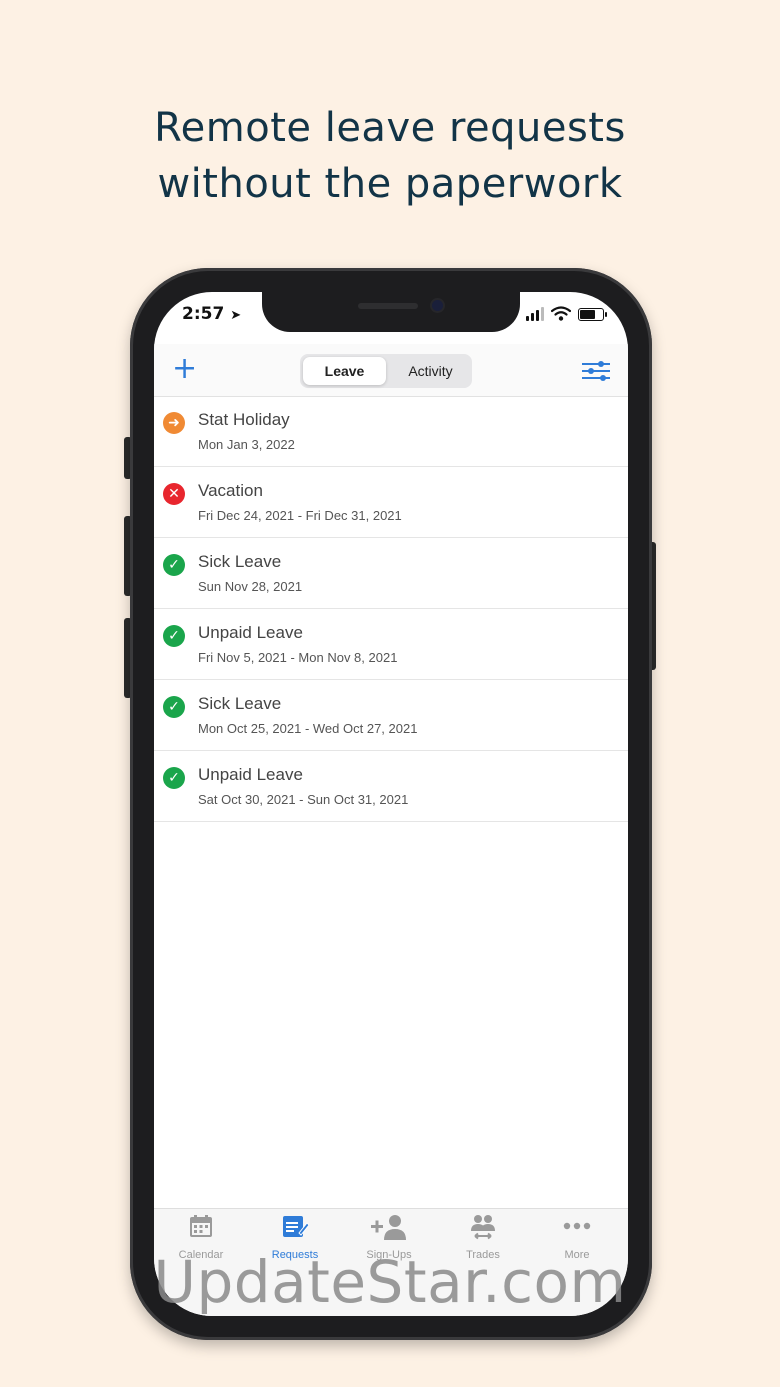 The width and height of the screenshot is (780, 1387). Describe the element at coordinates (303, 799) in the screenshot. I see `request-dates: Sat Oct 30, 2021 - Sun Oct 31, 2021` at that location.